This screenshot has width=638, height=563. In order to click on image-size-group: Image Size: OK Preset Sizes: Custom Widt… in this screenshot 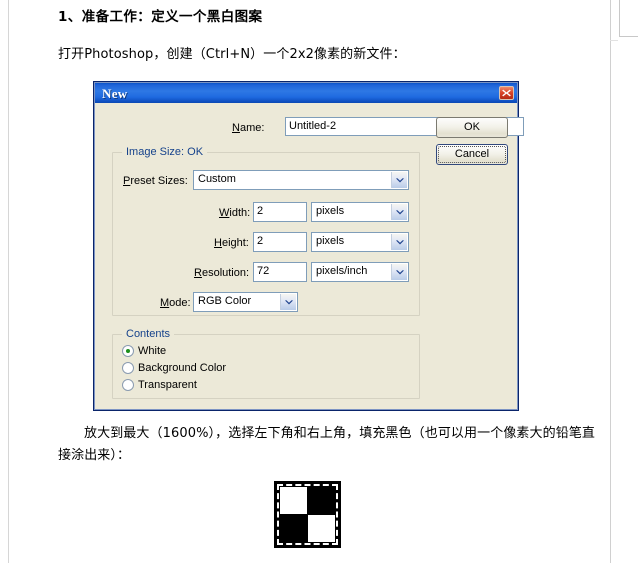, I will do `click(266, 231)`.